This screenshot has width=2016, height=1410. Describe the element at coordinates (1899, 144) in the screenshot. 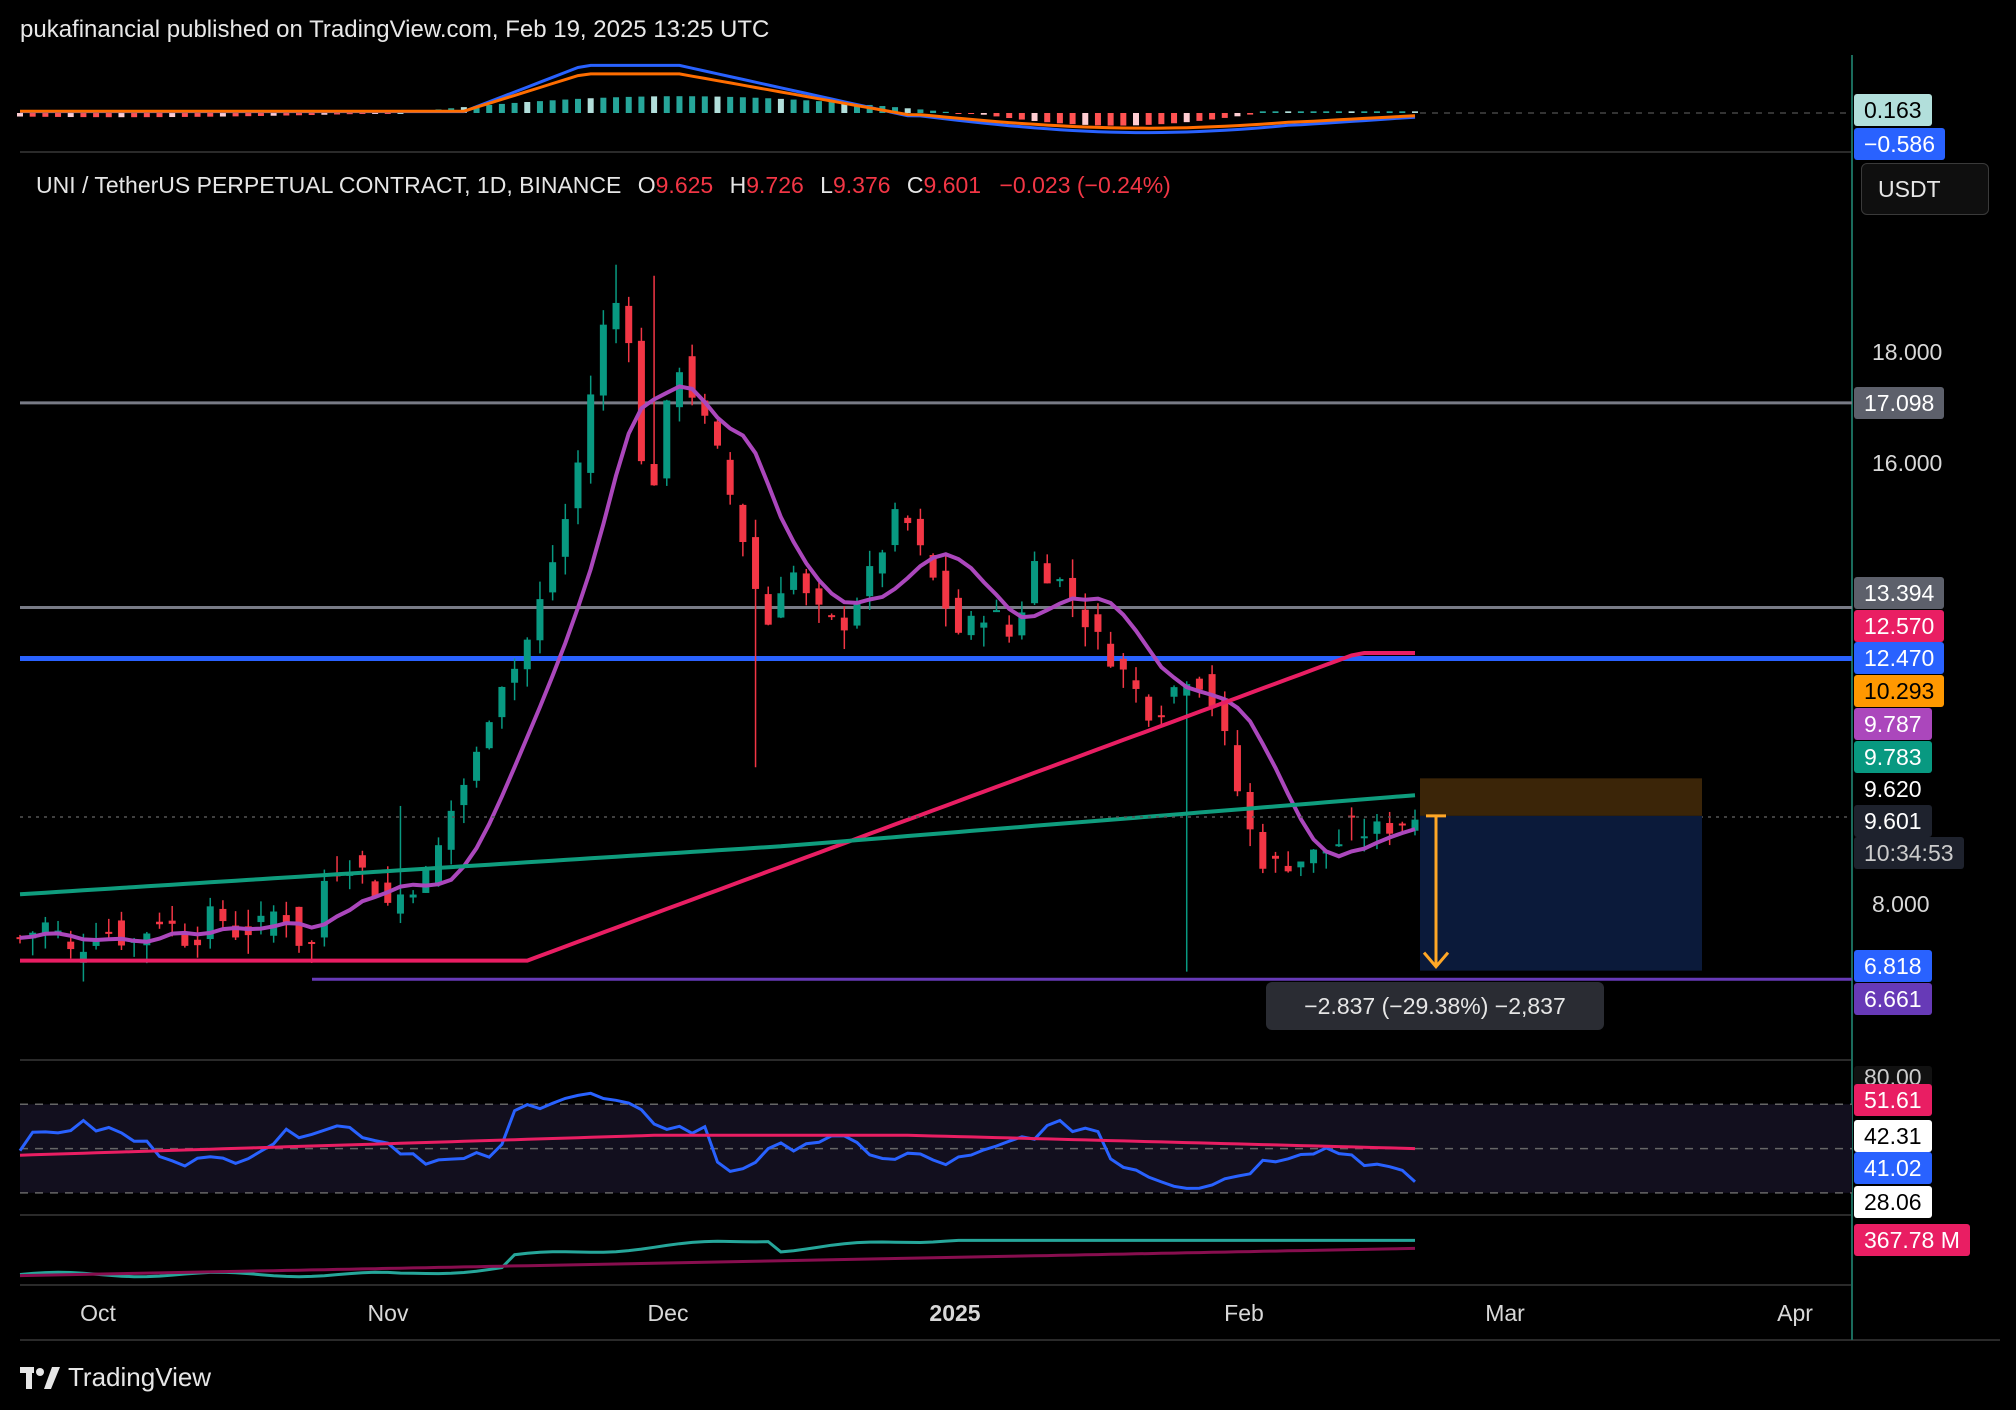

I see `macd-badge: −0.586` at that location.